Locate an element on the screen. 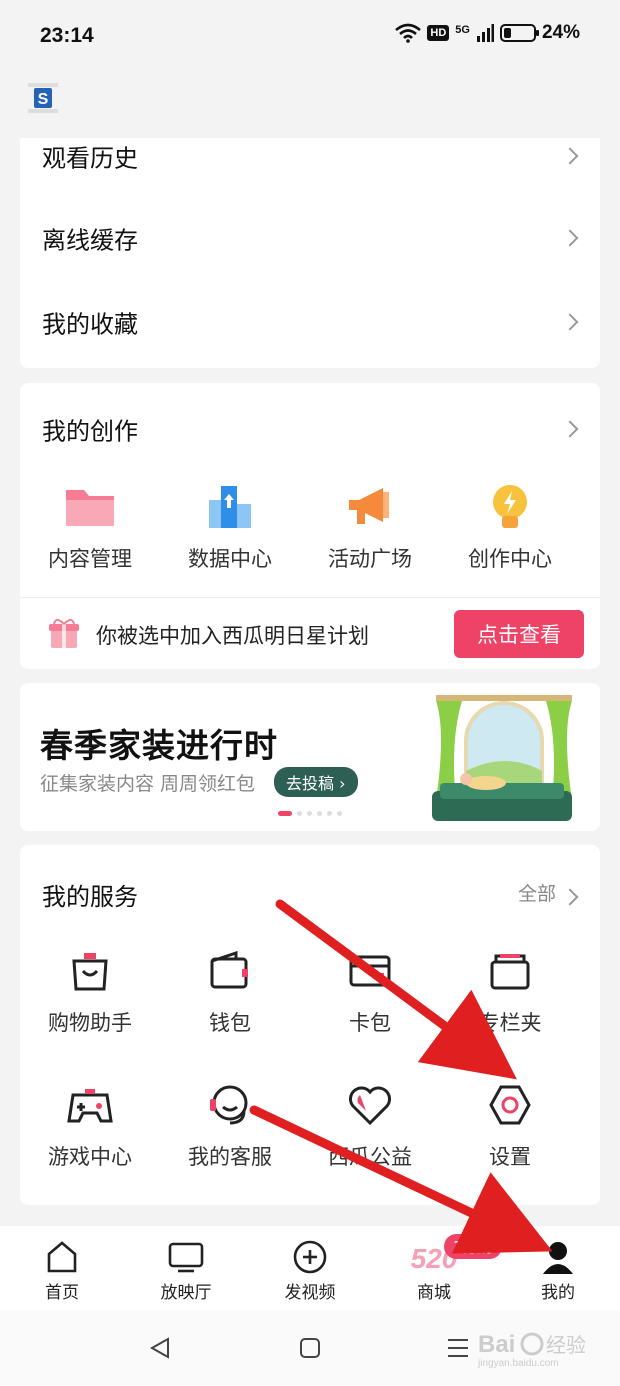  creation-item-center: 创作中心 is located at coordinates (510, 527).